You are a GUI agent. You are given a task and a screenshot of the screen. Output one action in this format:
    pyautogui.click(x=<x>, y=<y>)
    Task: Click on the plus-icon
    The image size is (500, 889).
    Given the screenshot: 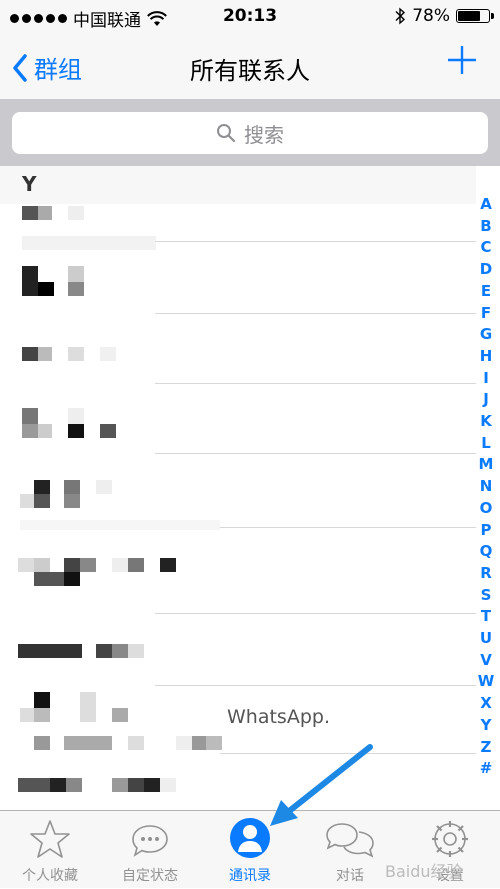 What is the action you would take?
    pyautogui.click(x=462, y=60)
    